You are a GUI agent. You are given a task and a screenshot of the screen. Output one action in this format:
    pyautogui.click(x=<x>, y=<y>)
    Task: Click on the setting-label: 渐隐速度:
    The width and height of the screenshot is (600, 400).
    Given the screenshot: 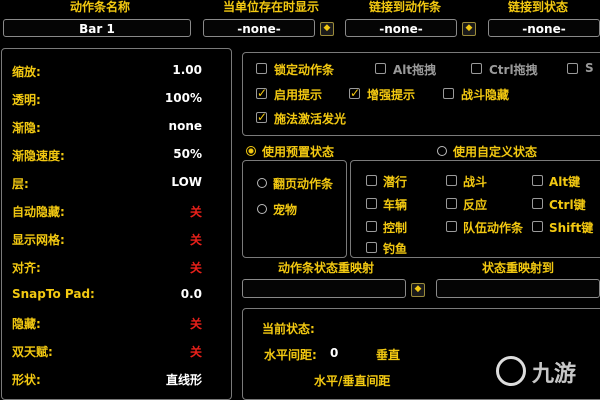 What is the action you would take?
    pyautogui.click(x=38, y=156)
    